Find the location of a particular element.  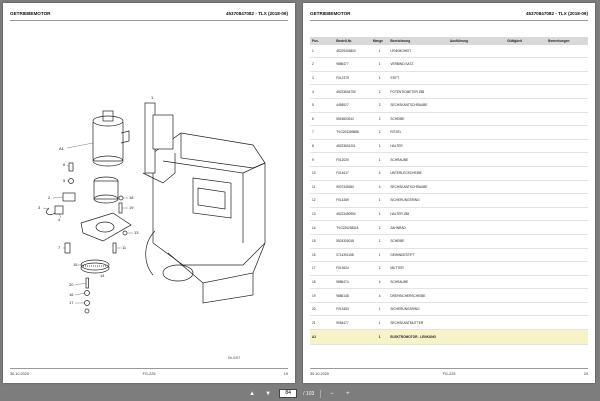

cell-order-no: 9886148 is located at coordinates (352, 295).